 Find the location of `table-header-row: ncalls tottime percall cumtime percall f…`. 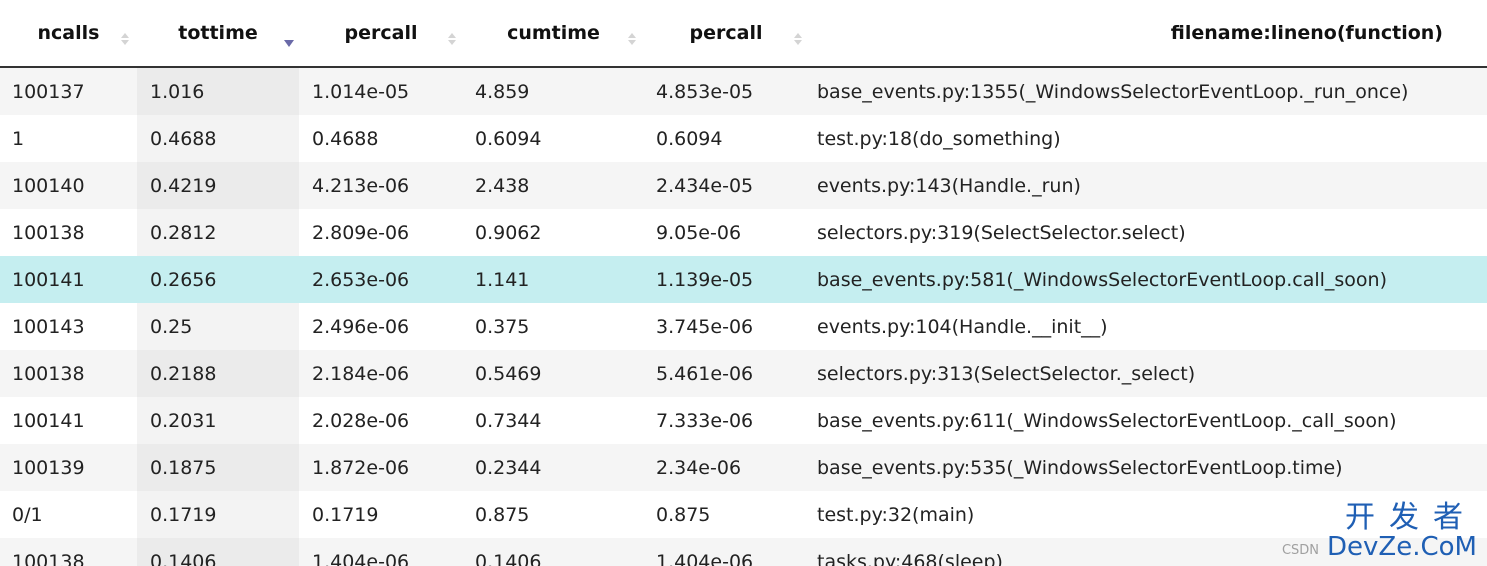

table-header-row: ncalls tottime percall cumtime percall f… is located at coordinates (743, 34).